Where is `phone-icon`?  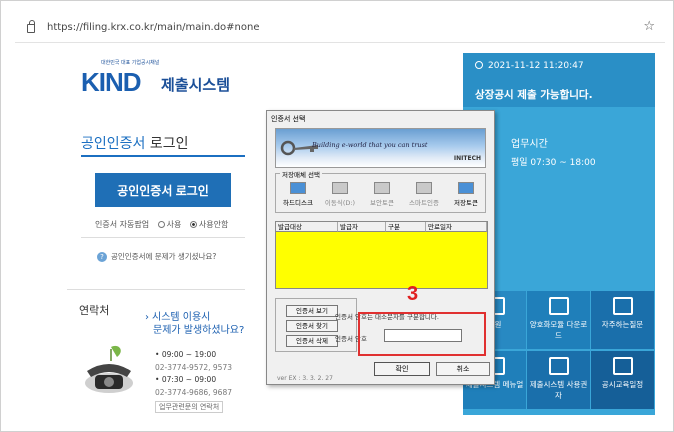
phone-icon is located at coordinates (424, 188).